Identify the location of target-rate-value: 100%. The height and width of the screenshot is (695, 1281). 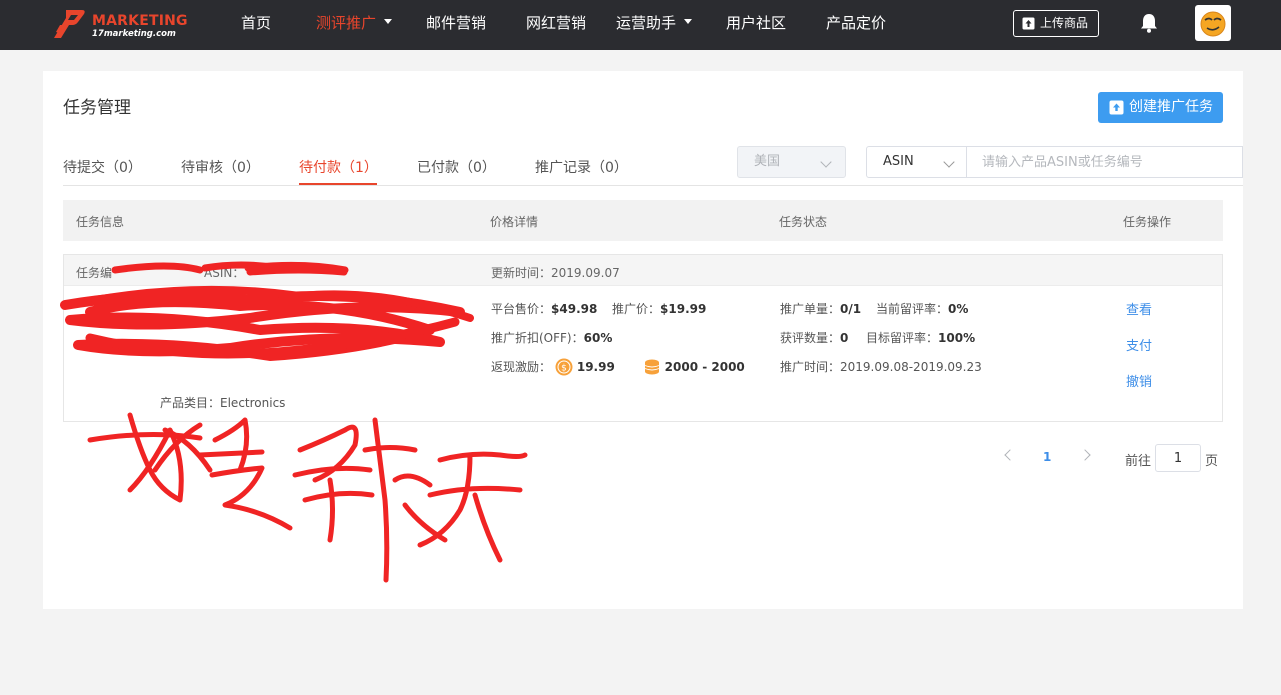
(957, 338).